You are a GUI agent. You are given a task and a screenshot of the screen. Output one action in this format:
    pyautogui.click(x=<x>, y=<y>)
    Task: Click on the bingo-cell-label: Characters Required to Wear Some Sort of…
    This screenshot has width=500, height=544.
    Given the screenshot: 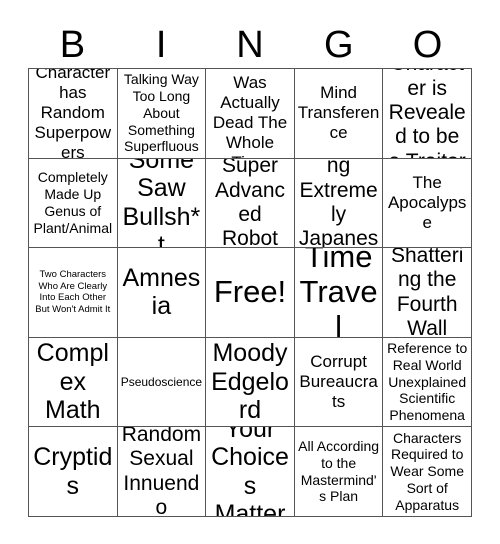 What is the action you would take?
    pyautogui.click(x=427, y=471)
    